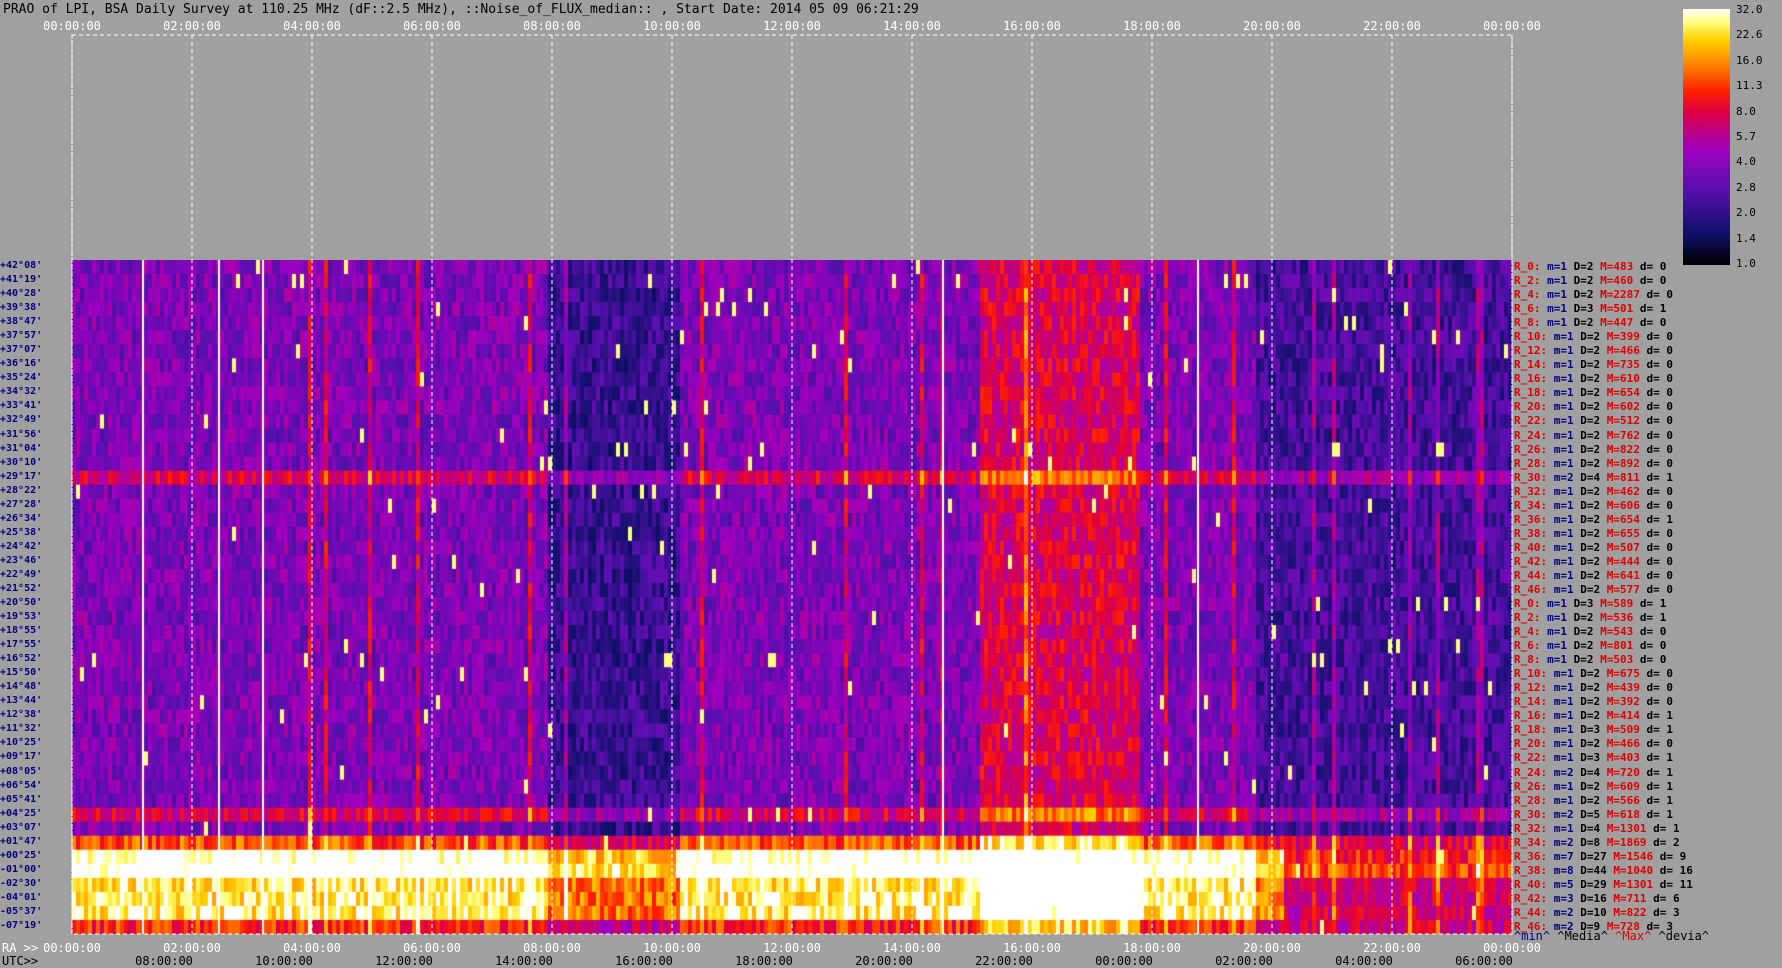 Image resolution: width=1782 pixels, height=968 pixels. I want to click on declination-value: +16°52', so click(21, 659).